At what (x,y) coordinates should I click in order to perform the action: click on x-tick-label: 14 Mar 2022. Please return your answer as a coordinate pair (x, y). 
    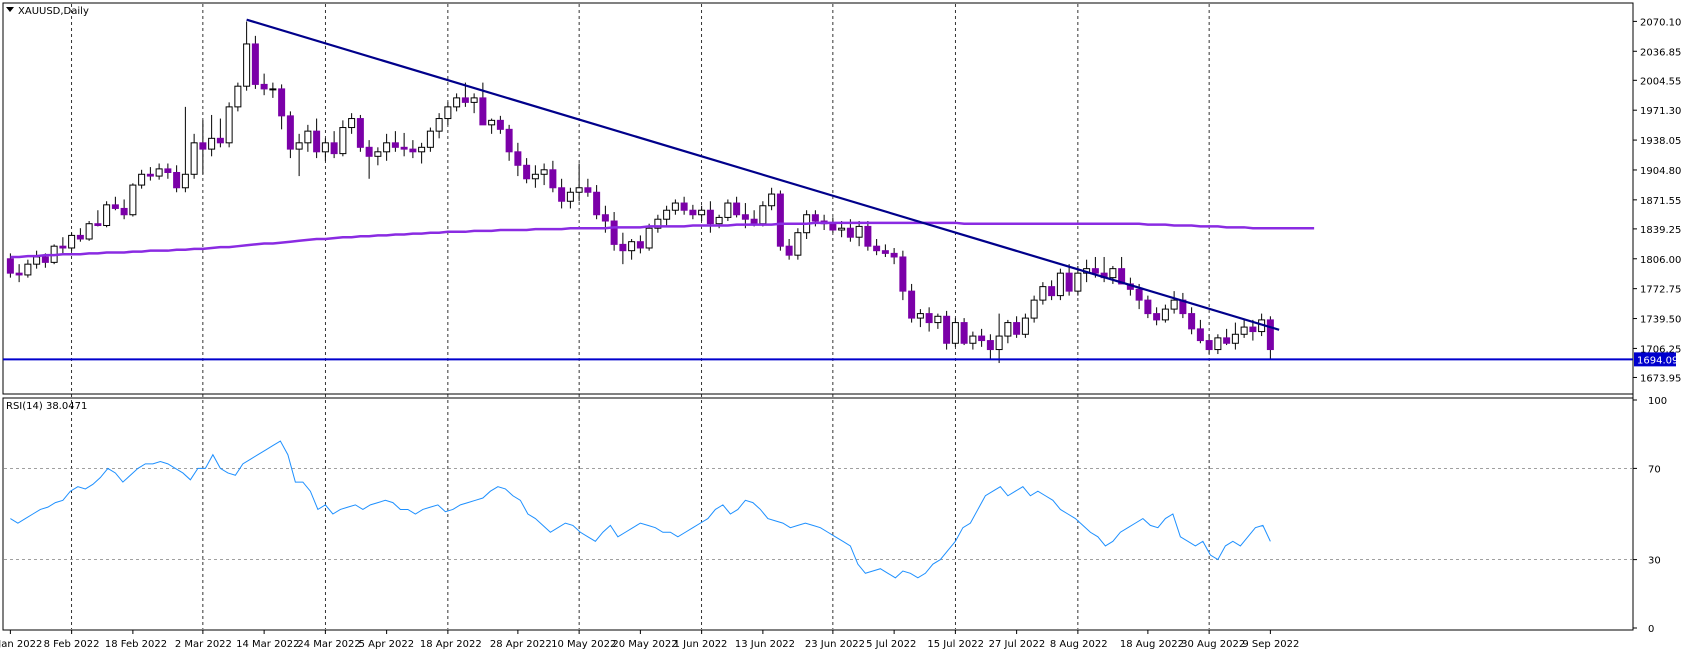
    Looking at the image, I should click on (267, 644).